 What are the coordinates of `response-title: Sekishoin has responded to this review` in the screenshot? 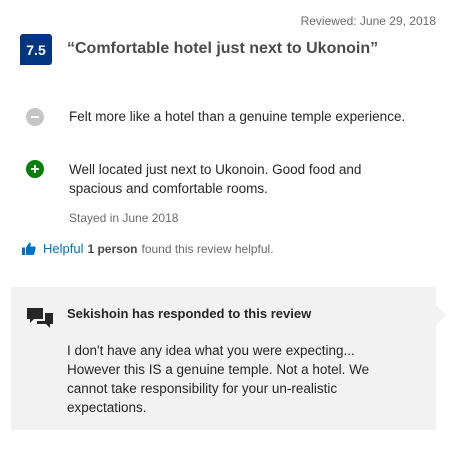 It's located at (189, 313).